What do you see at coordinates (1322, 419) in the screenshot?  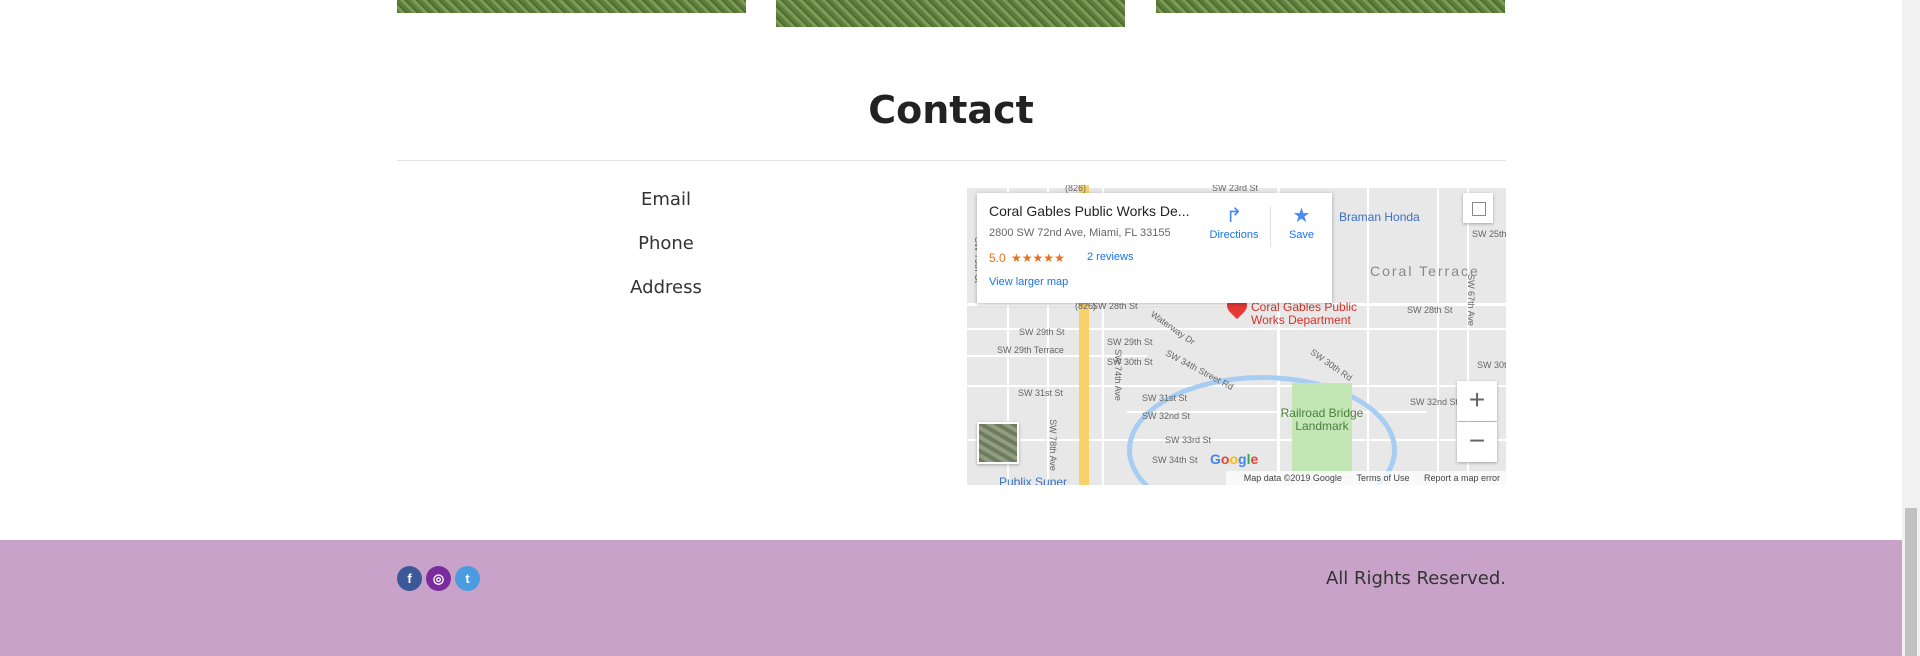 I see `landmark-label: Railroad Bridge Landmark` at bounding box center [1322, 419].